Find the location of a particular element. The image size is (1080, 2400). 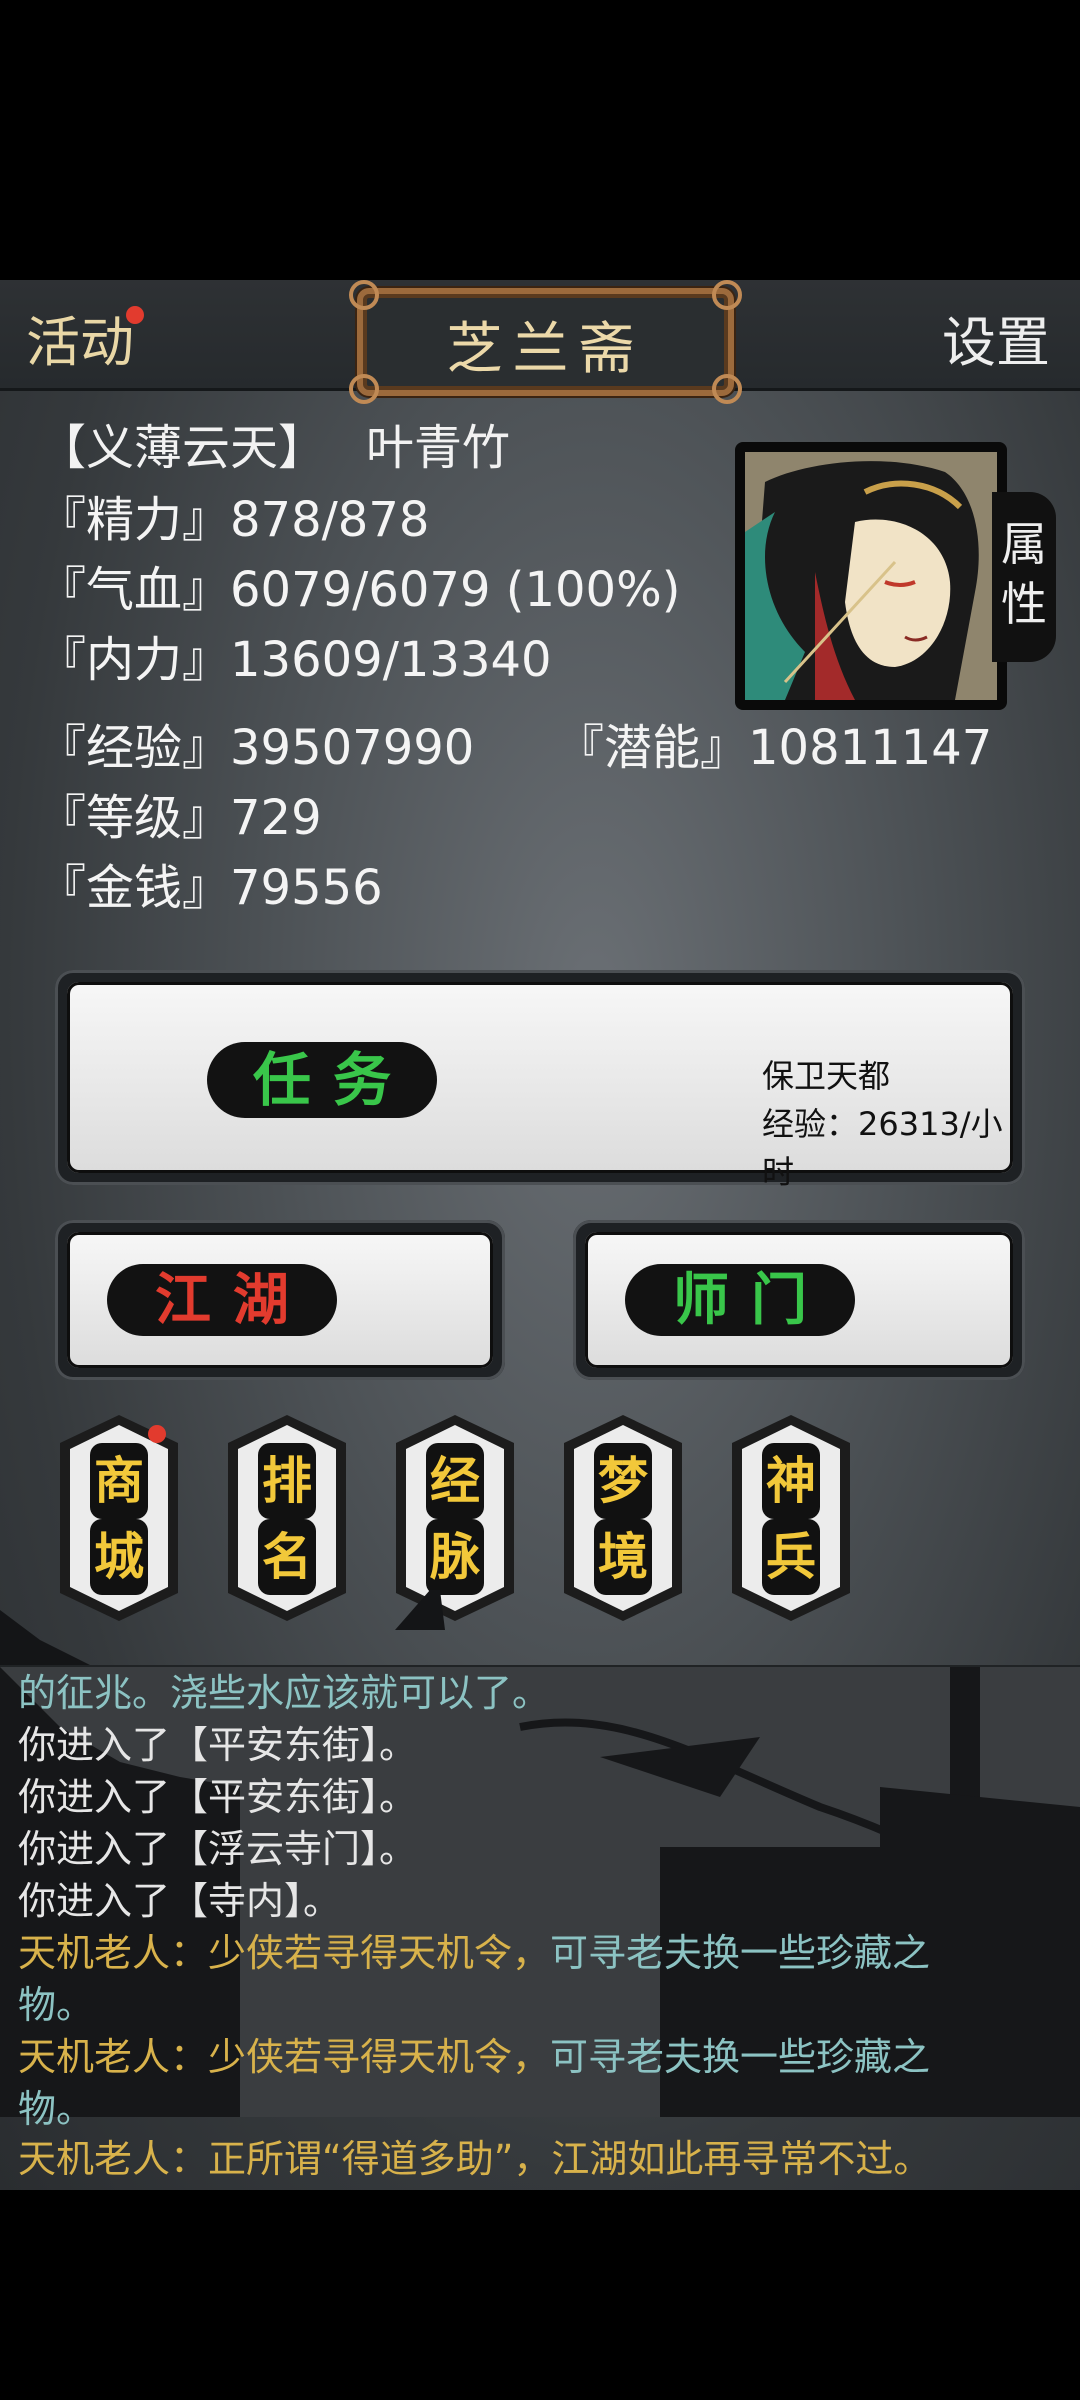

player-name-line: 【义薄云天】 叶青竹 is located at coordinates (274, 443).